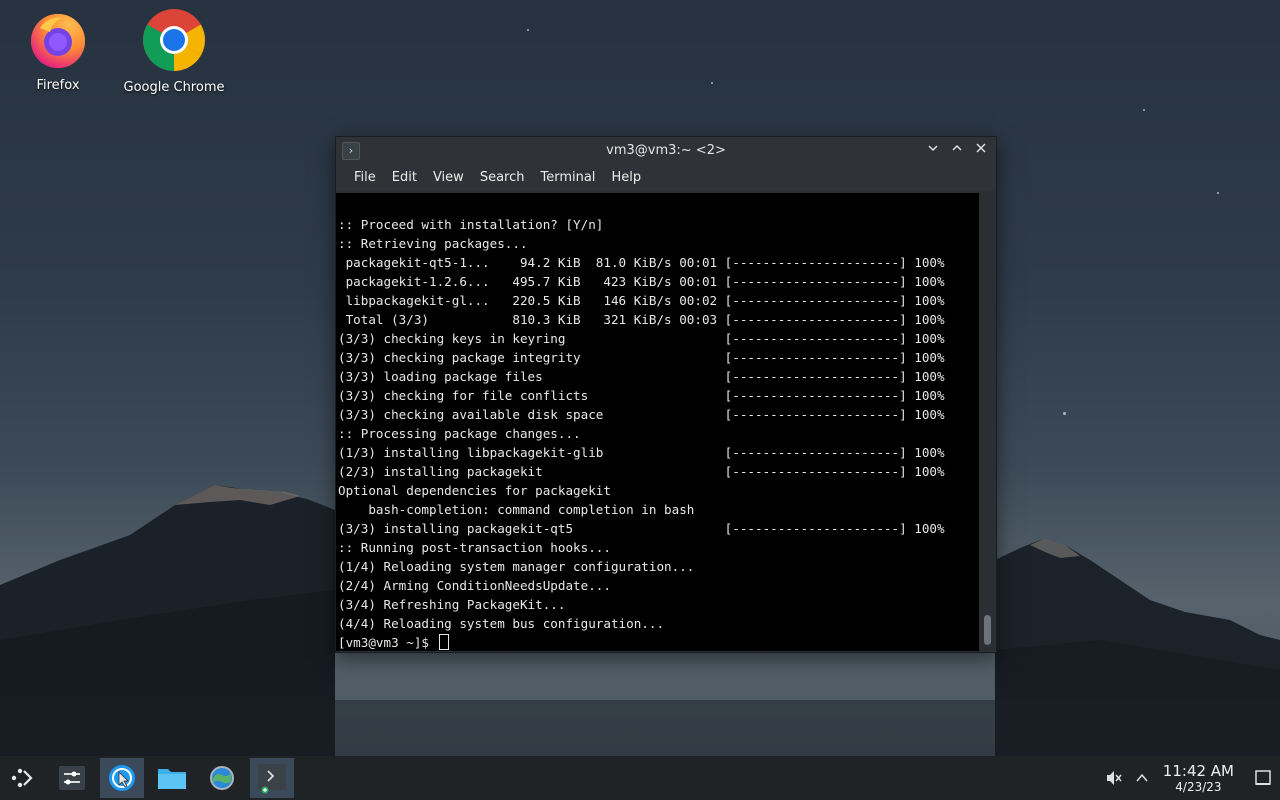 The height and width of the screenshot is (800, 1280). I want to click on show-desktop-button, so click(1263, 778).